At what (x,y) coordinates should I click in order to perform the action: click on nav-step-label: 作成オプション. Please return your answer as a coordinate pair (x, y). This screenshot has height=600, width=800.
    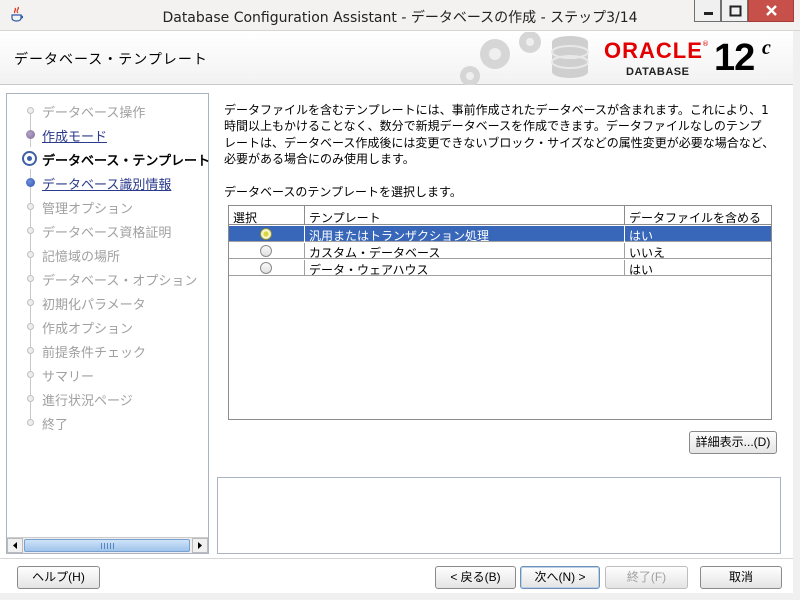
    Looking at the image, I should click on (88, 329).